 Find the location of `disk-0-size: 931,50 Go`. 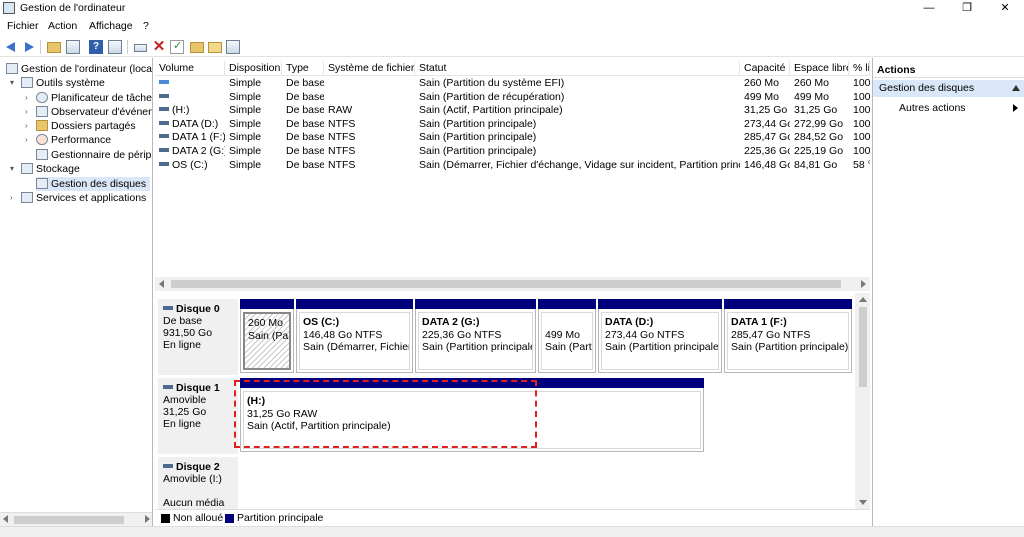

disk-0-size: 931,50 Go is located at coordinates (188, 333).